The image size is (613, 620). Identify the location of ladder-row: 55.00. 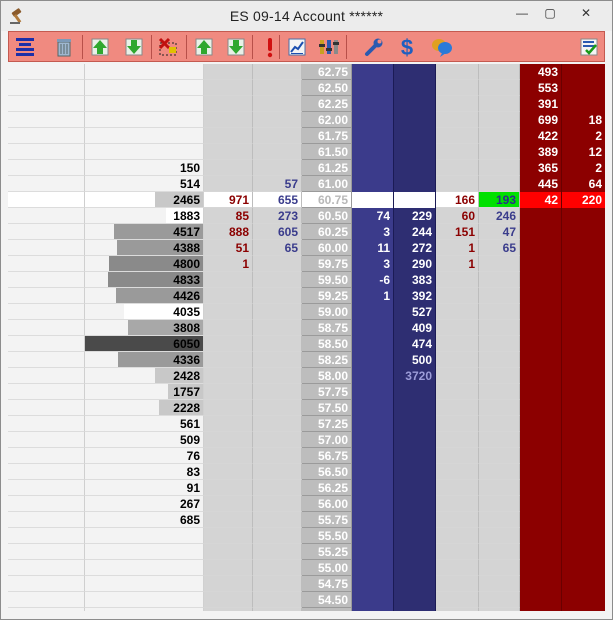
(306, 568).